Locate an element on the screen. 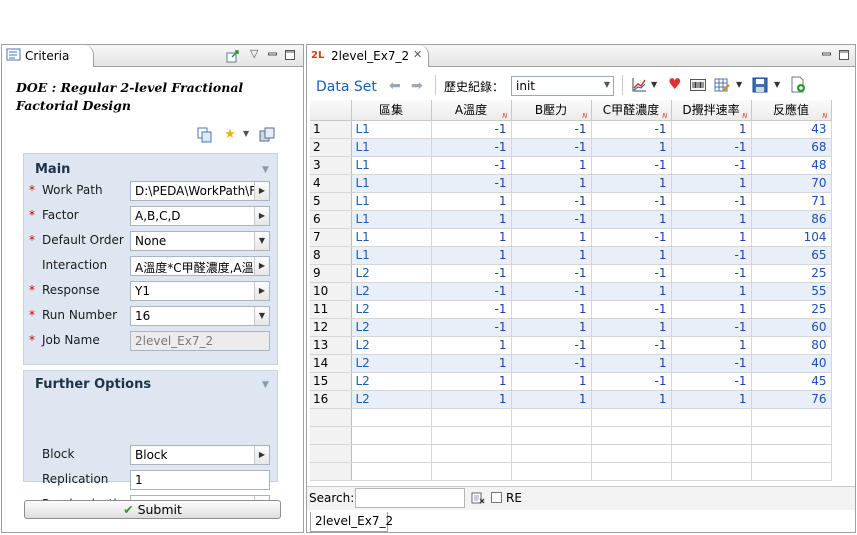 The height and width of the screenshot is (535, 857). save-dropdown-icon: ▼ is located at coordinates (777, 84).